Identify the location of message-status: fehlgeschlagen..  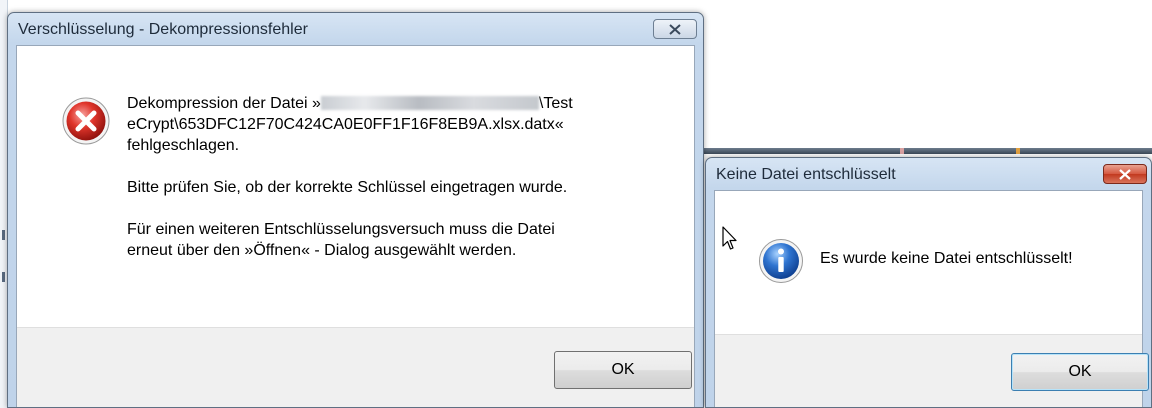
(183, 145).